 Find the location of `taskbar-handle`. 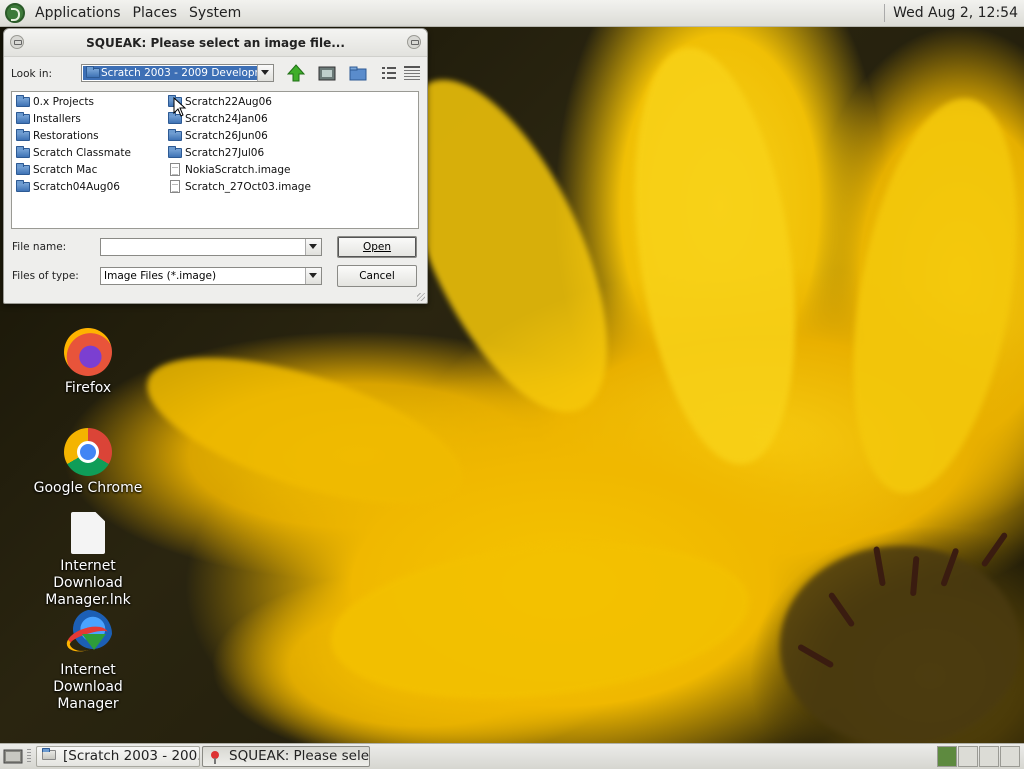

taskbar-handle is located at coordinates (29, 756).